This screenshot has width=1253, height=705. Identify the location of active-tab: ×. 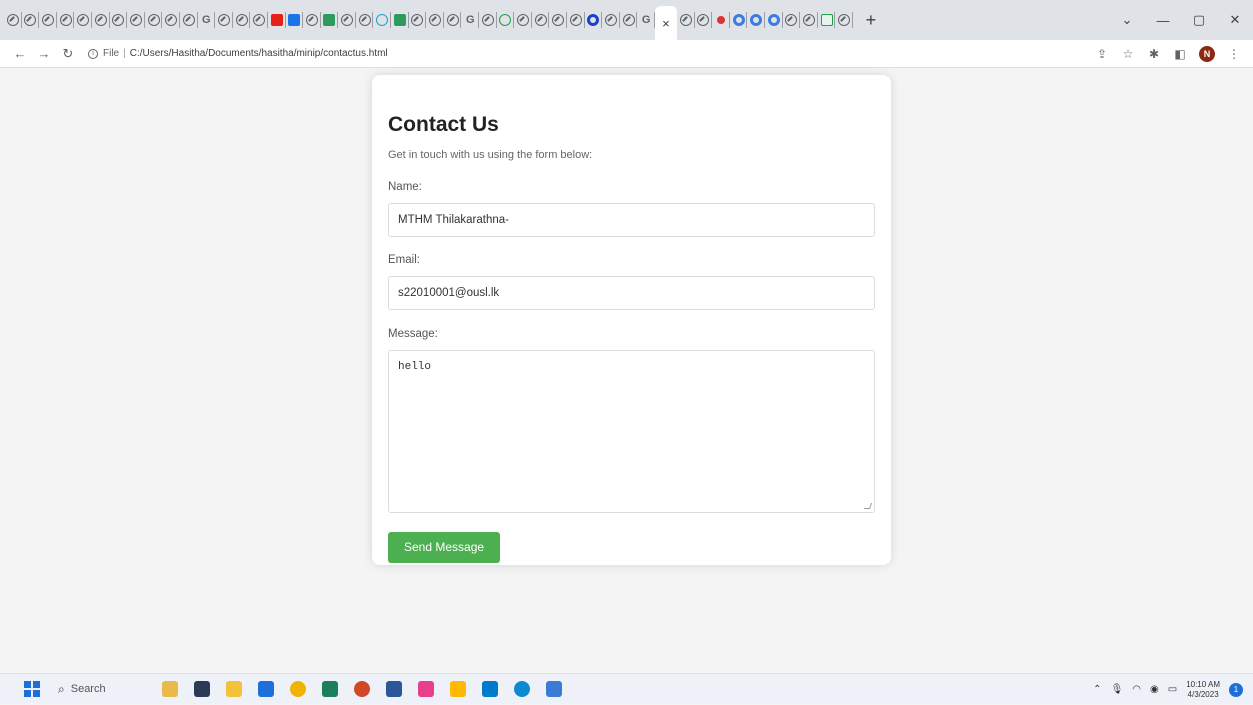
(665, 23).